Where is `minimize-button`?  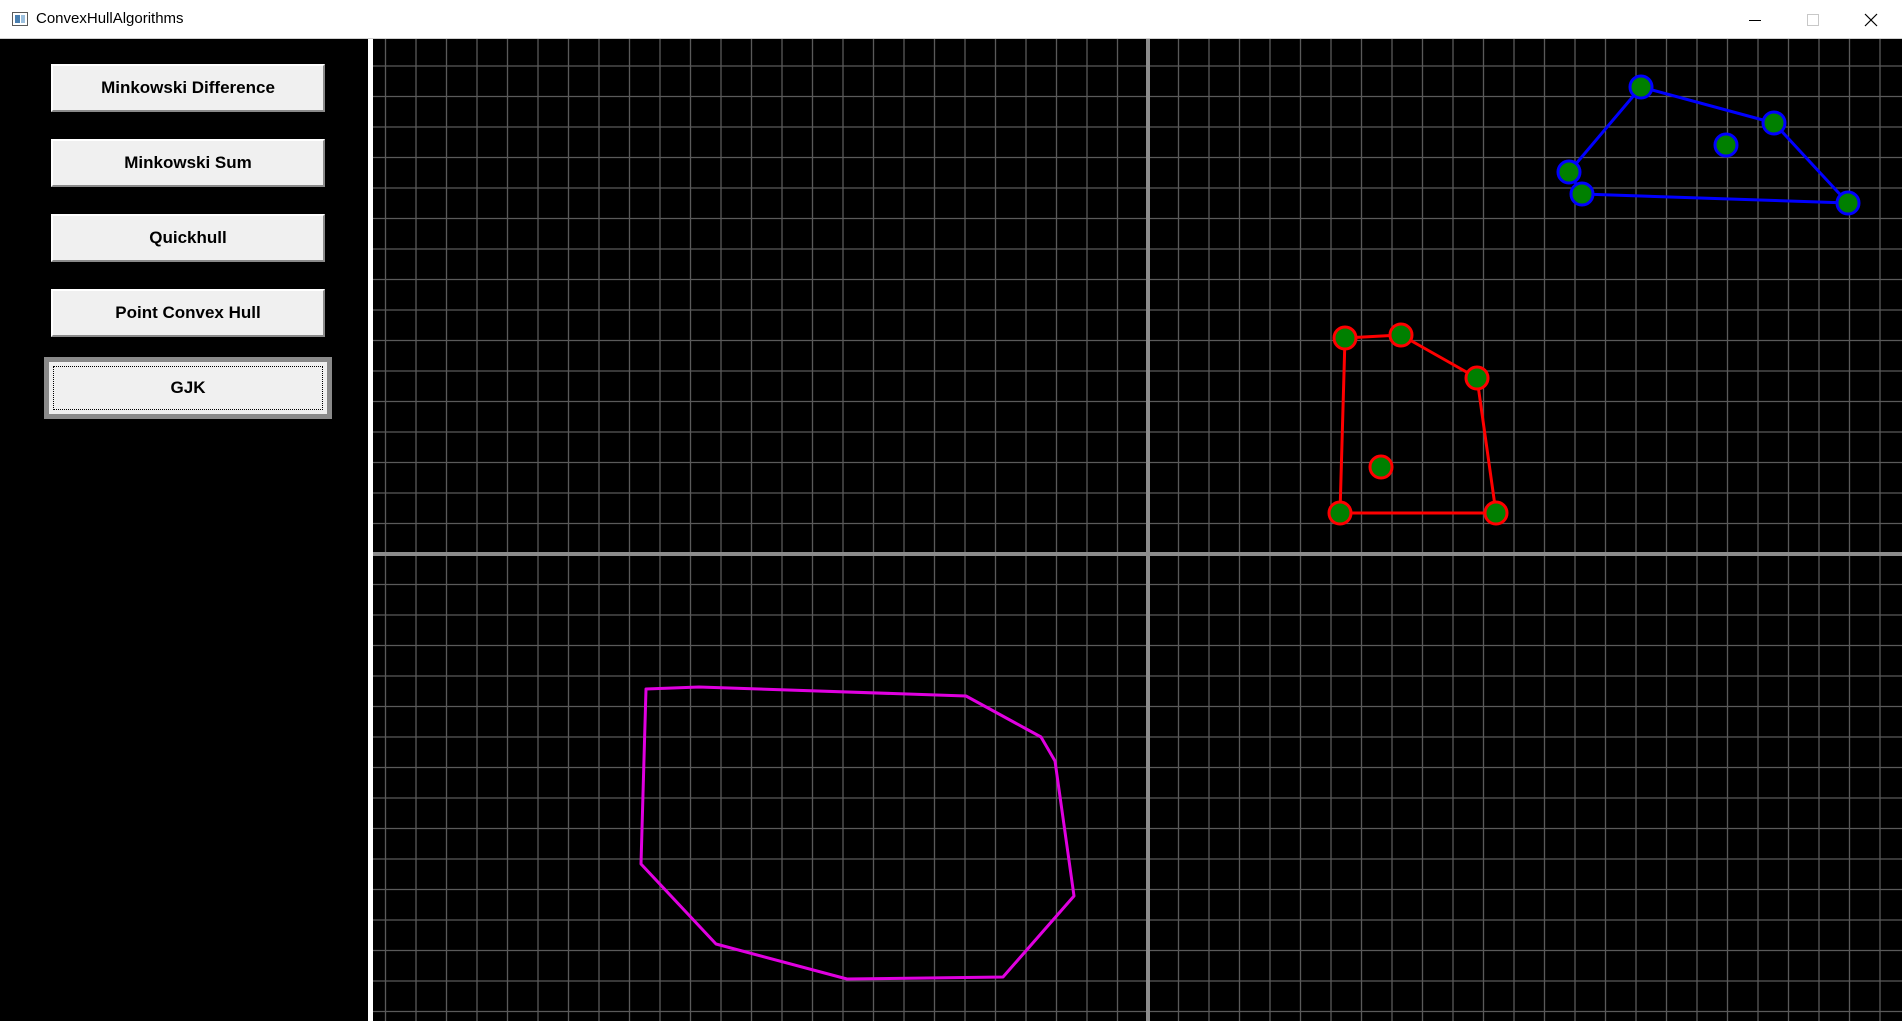 minimize-button is located at coordinates (1755, 19).